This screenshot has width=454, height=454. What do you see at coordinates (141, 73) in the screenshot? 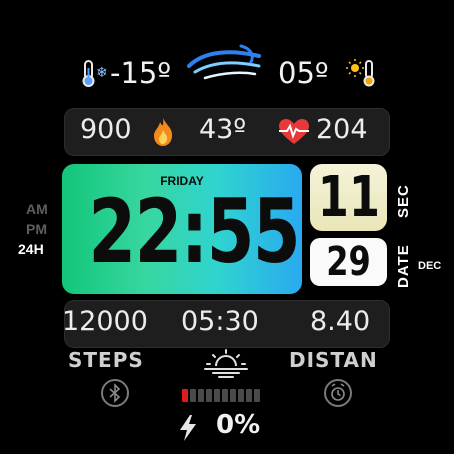
I see `temp-low: -15º` at bounding box center [141, 73].